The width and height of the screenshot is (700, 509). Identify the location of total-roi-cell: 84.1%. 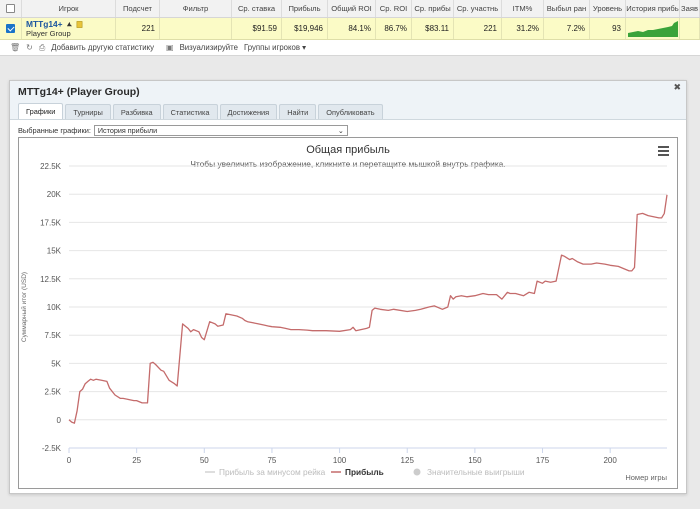
(352, 28).